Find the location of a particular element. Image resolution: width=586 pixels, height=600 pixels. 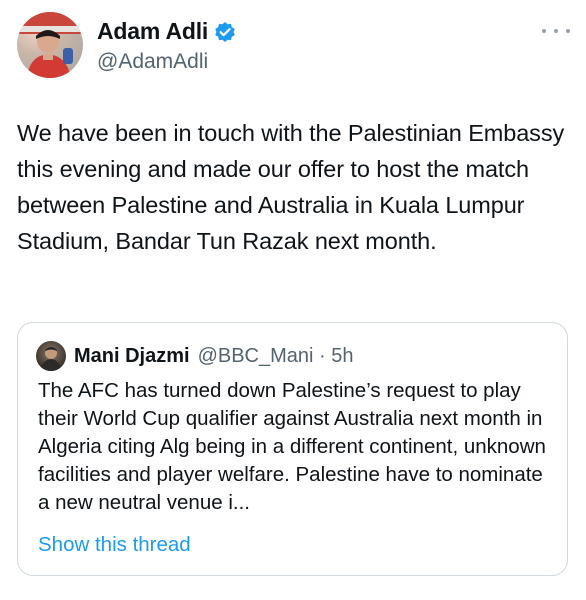

display-name-row: Adam Adli is located at coordinates (166, 31).